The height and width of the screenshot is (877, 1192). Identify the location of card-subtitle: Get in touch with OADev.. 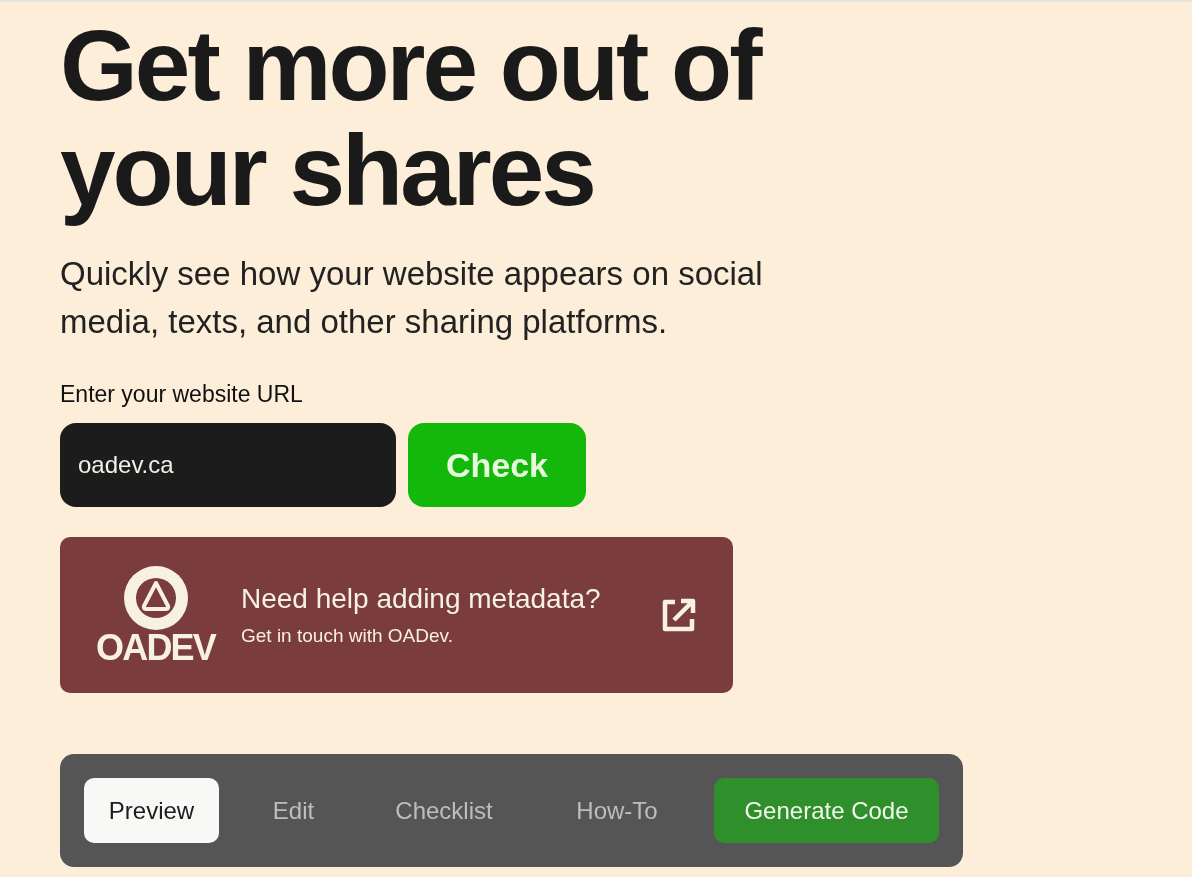
(347, 636).